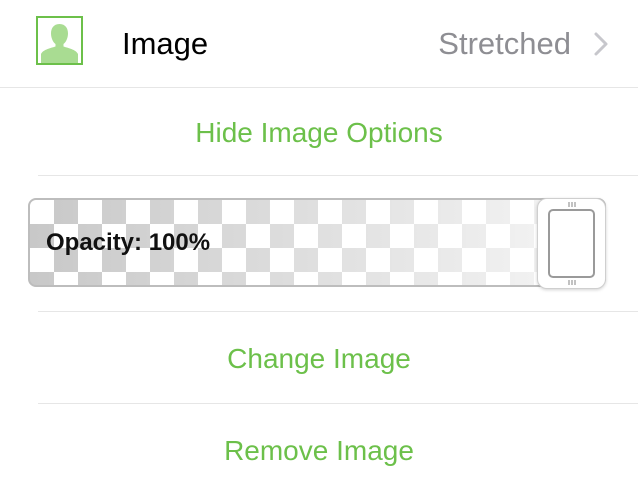 The width and height of the screenshot is (638, 495). I want to click on change-image-button: Change Image, so click(319, 359).